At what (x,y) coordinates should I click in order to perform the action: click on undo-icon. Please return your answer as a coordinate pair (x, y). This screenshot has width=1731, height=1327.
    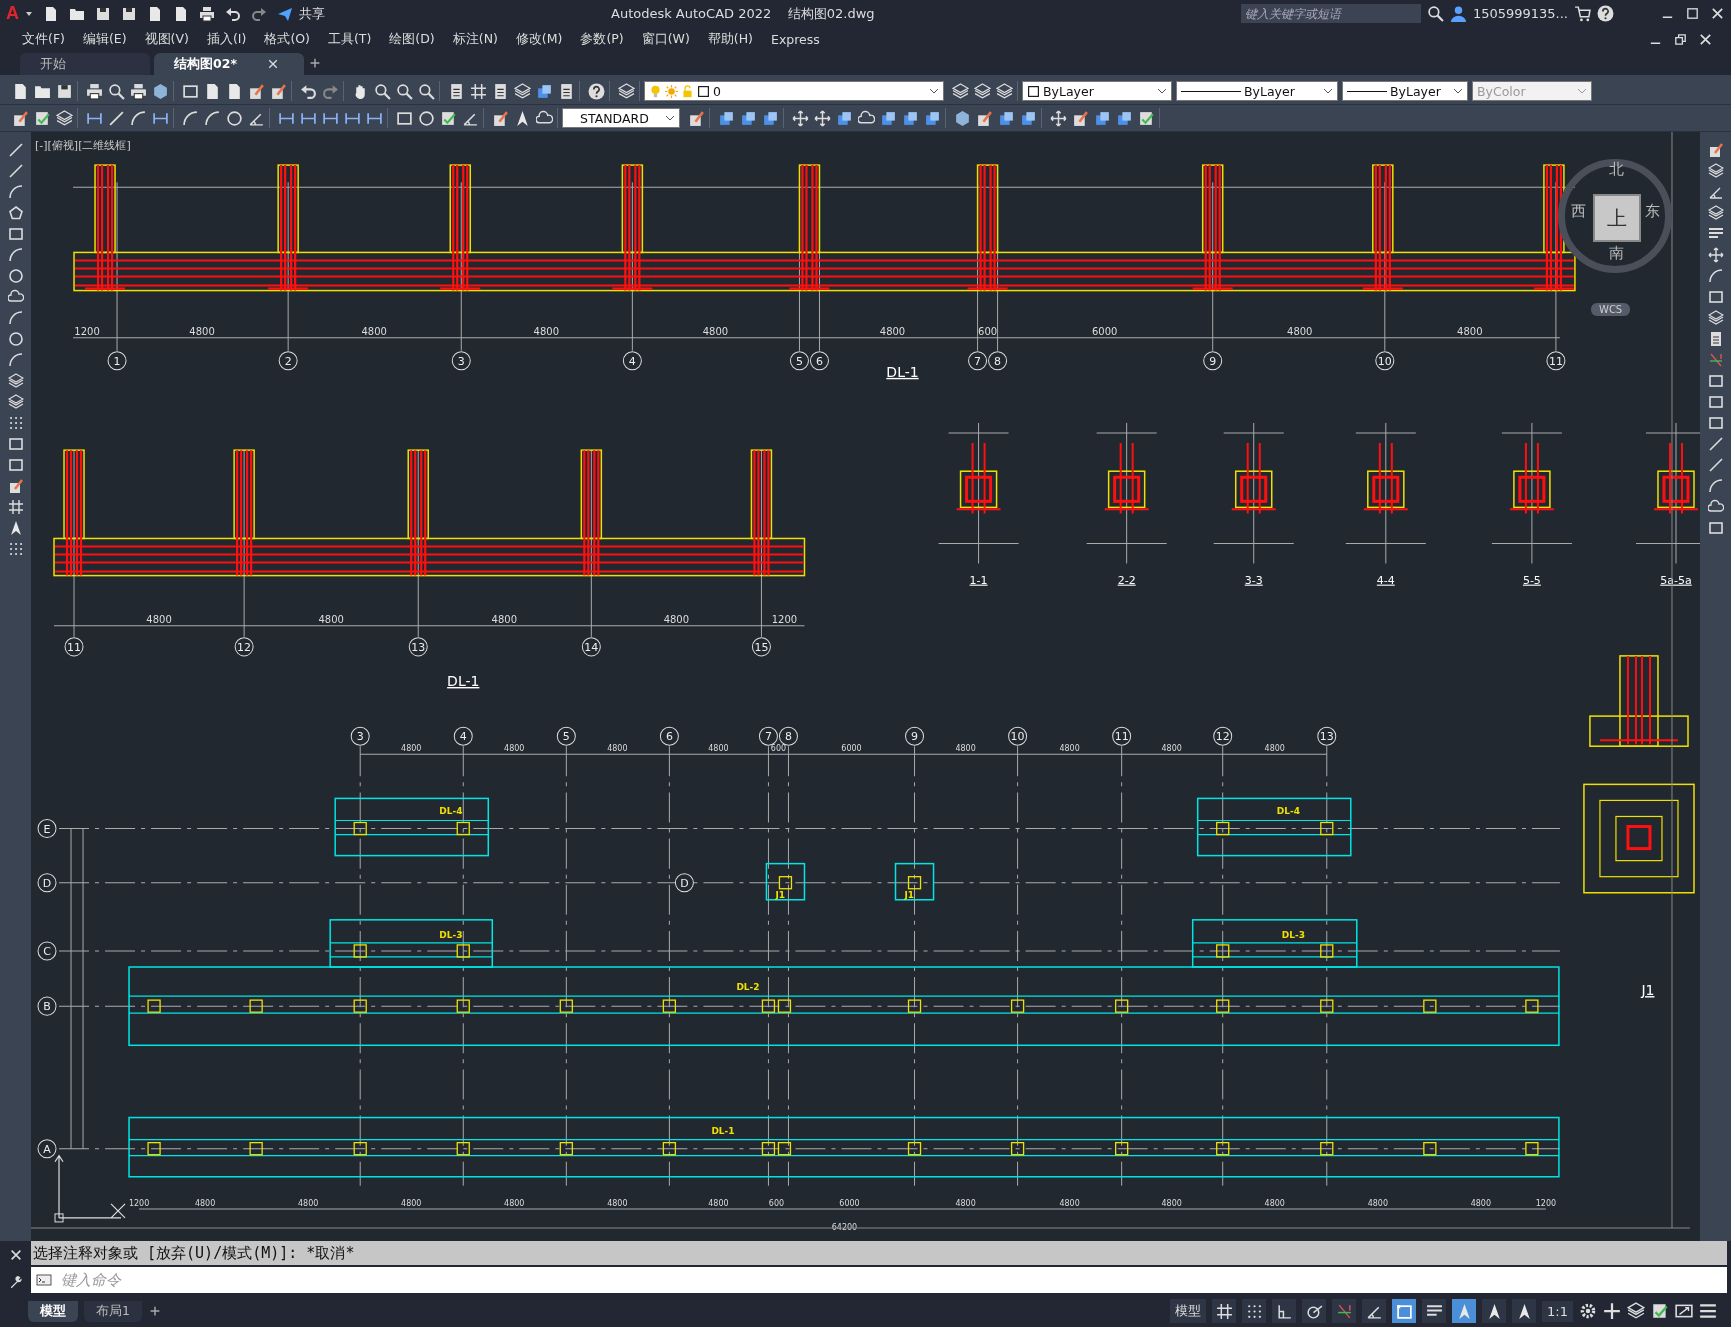
    Looking at the image, I should click on (233, 13).